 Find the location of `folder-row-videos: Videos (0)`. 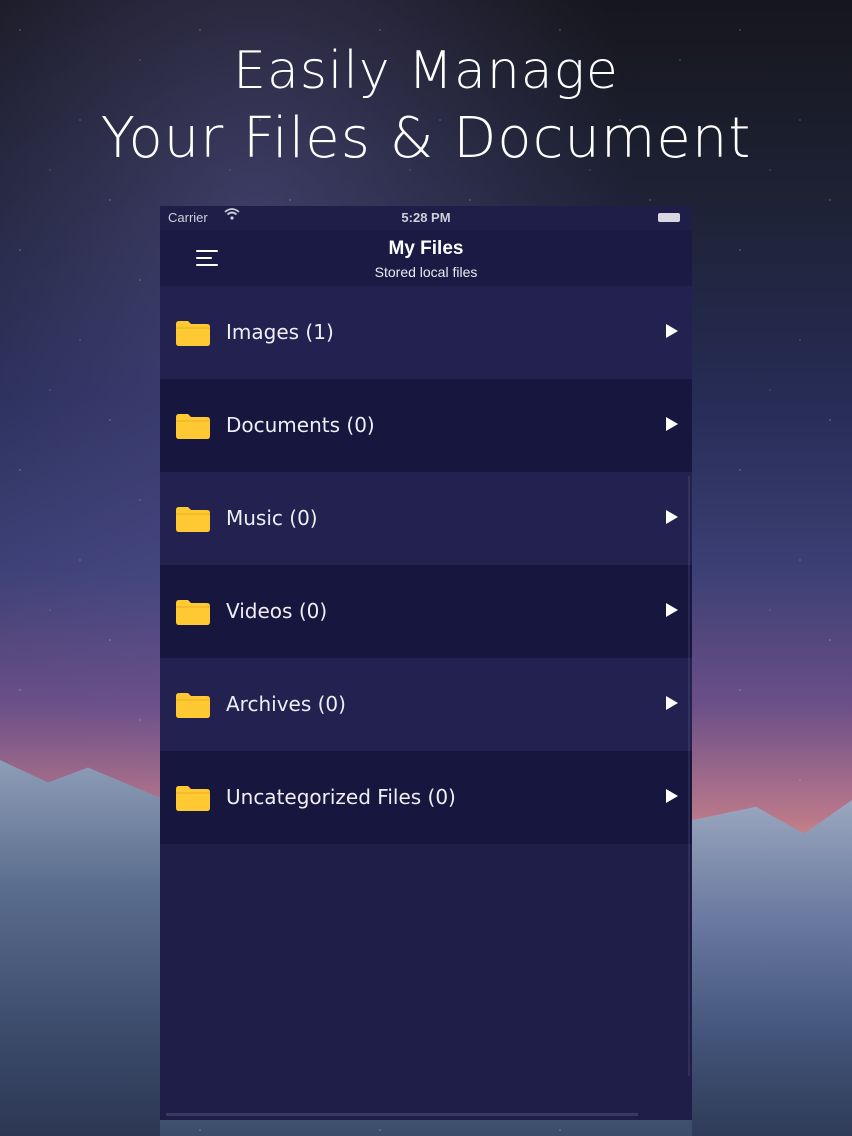

folder-row-videos: Videos (0) is located at coordinates (426, 611).